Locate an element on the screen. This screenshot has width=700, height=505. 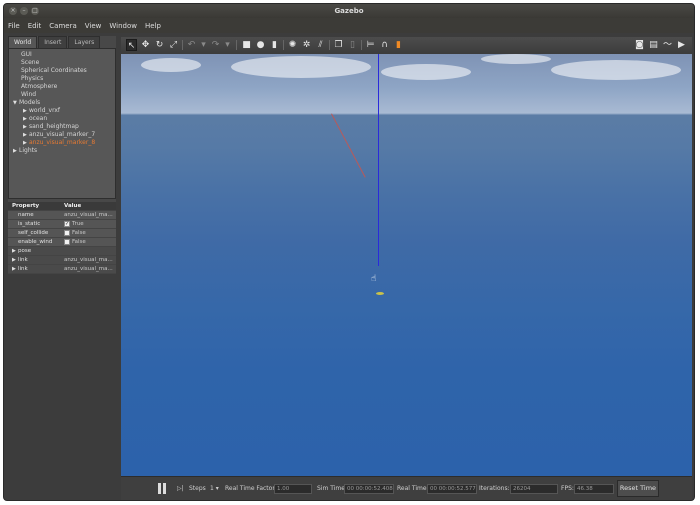
maximize-window-button: □ is located at coordinates (35, 11).